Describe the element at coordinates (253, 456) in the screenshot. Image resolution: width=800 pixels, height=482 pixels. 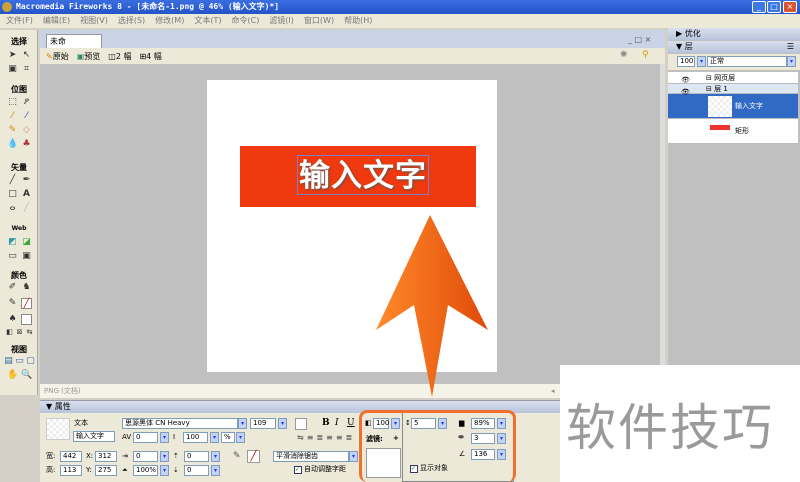
I see `stroke-color-box: ╱` at that location.